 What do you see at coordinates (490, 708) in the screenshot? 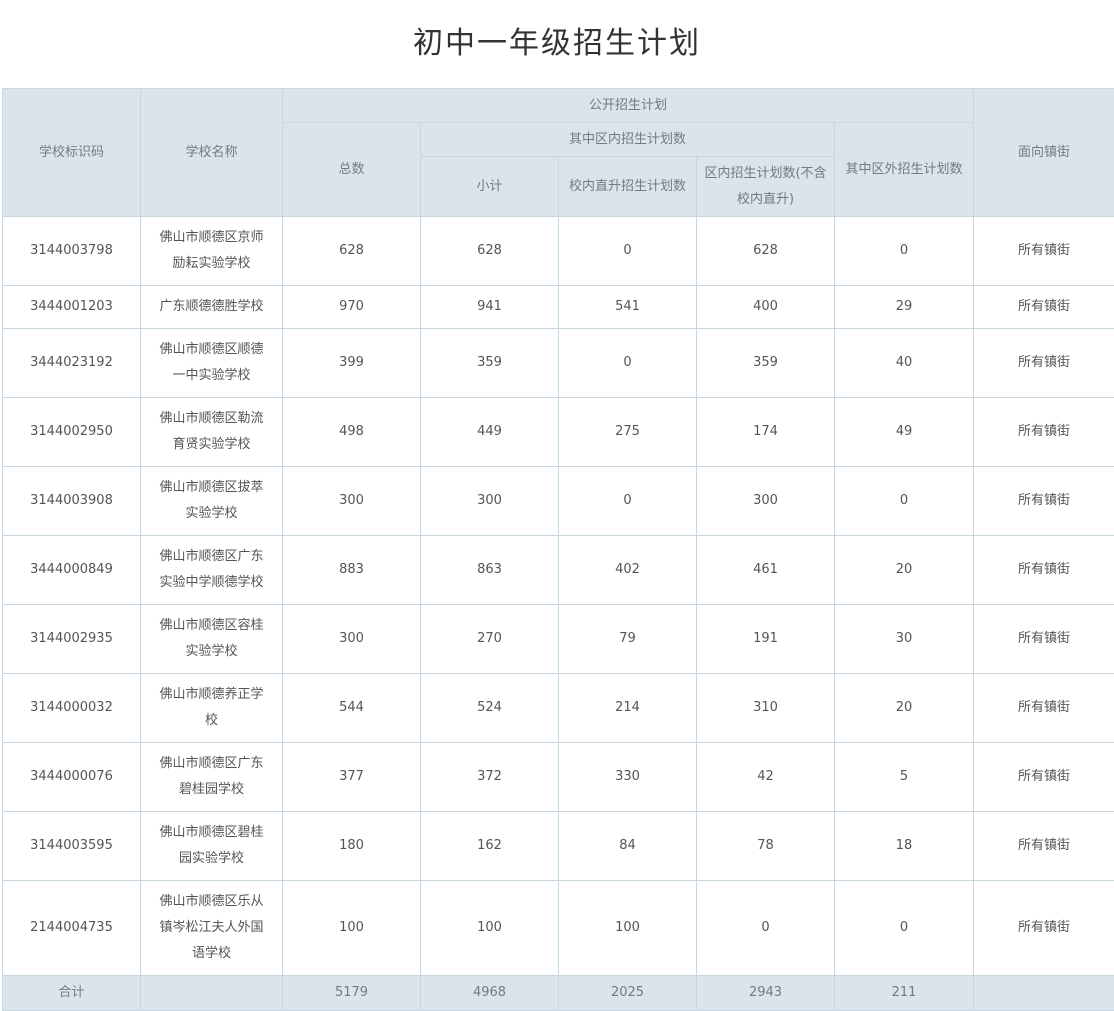
I see `subtotal-cell: 524` at bounding box center [490, 708].